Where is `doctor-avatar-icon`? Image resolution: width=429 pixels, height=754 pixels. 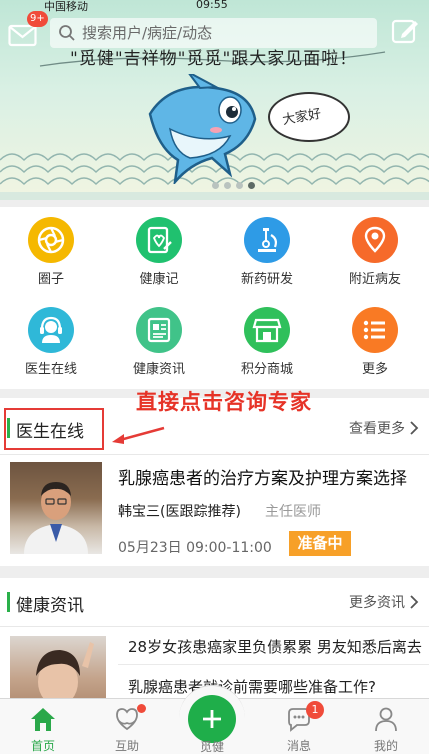 doctor-avatar-icon is located at coordinates (56, 518).